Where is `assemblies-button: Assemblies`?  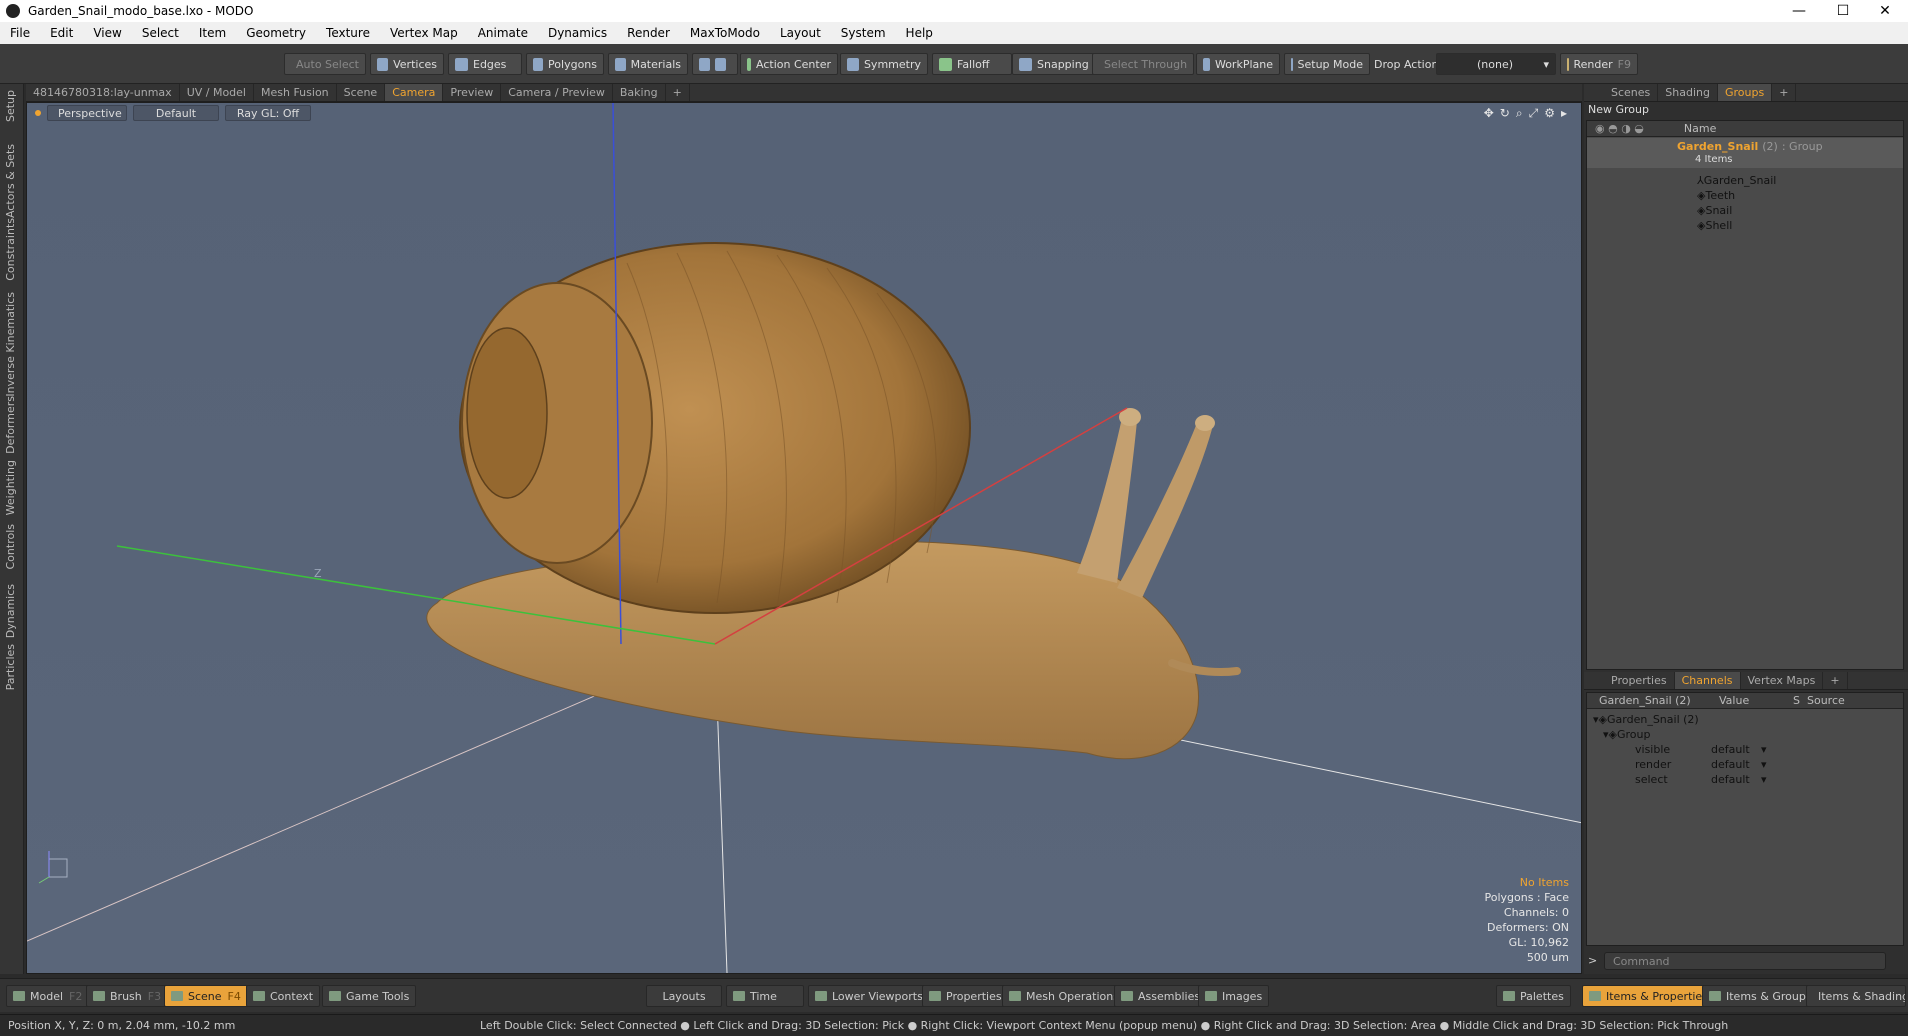 assemblies-button: Assemblies is located at coordinates (1161, 996).